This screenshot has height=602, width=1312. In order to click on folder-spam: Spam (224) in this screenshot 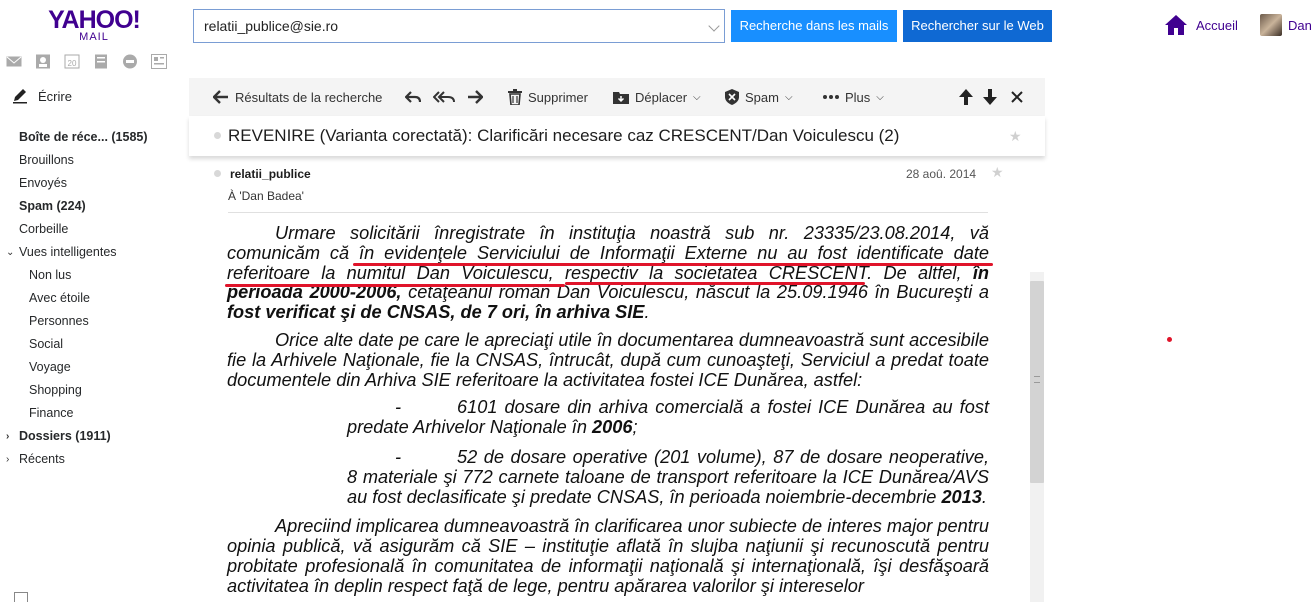, I will do `click(94, 206)`.